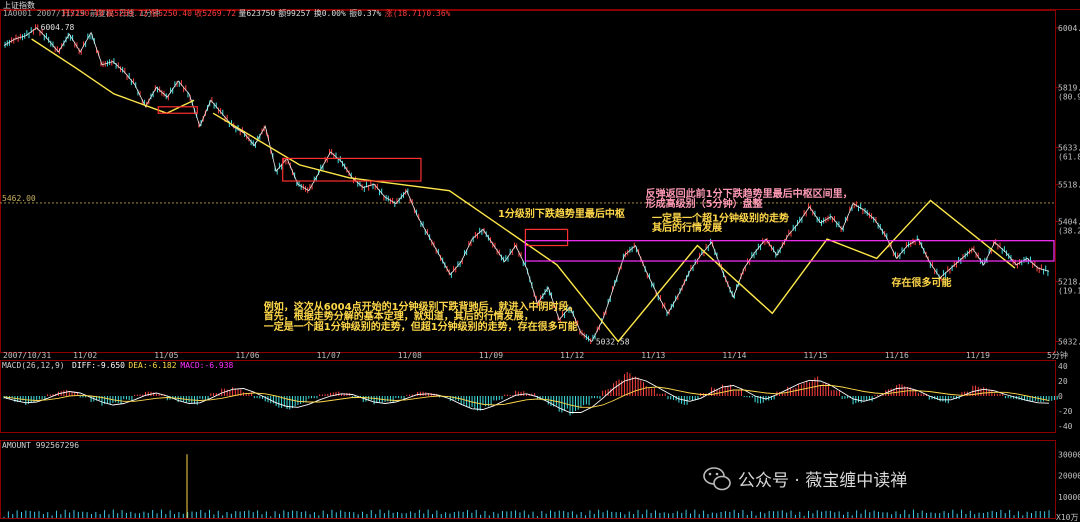 This screenshot has height=522, width=1080. Describe the element at coordinates (334, 13) in the screenshot. I see `quote-stat-value: 0.00%` at that location.